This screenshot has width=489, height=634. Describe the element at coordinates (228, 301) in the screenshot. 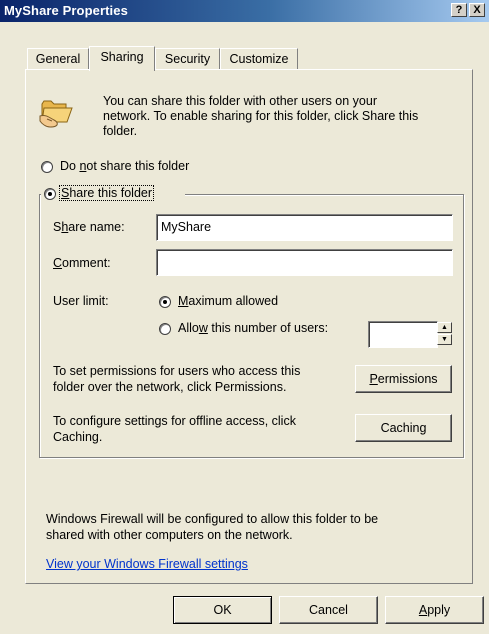

I see `maximum-allowed-label: Maximum allowed` at that location.